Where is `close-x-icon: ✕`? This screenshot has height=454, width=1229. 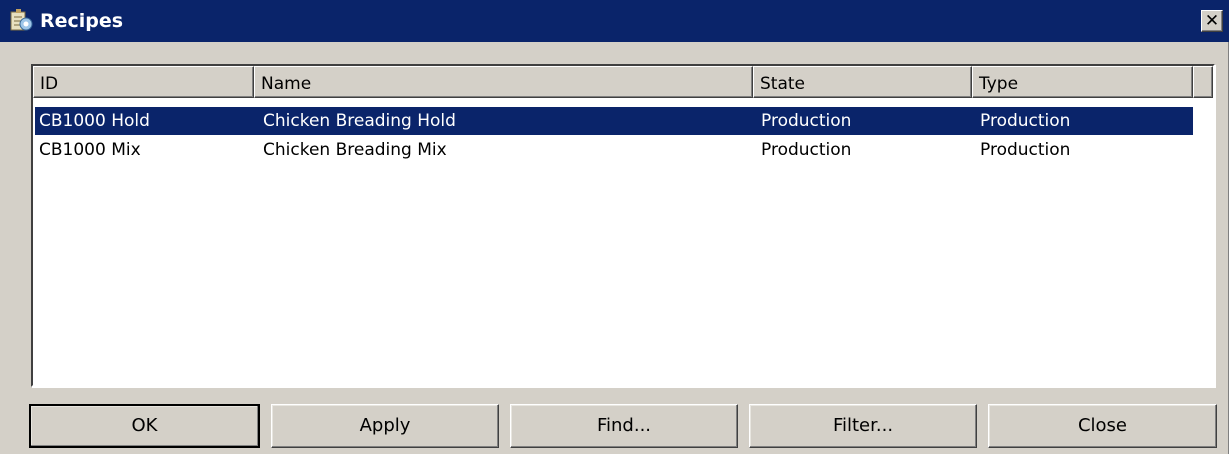
close-x-icon: ✕ is located at coordinates (1212, 21).